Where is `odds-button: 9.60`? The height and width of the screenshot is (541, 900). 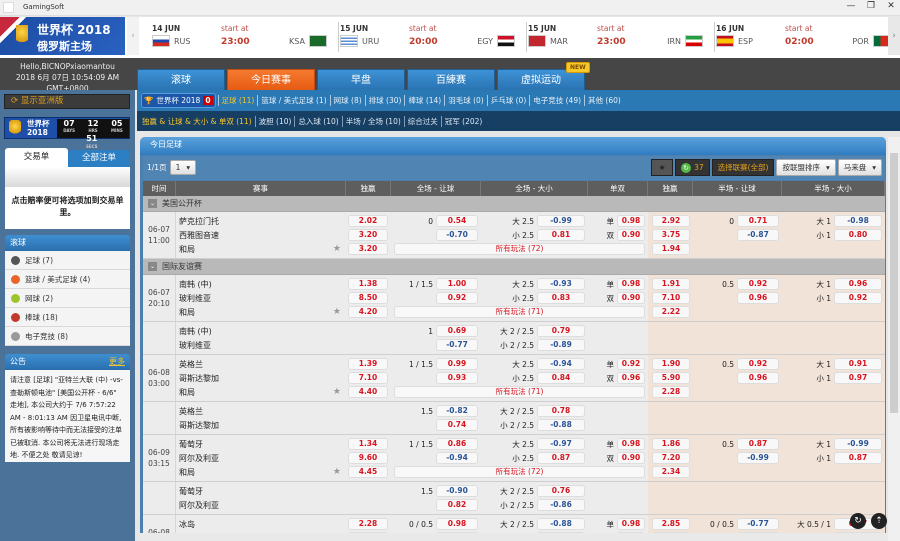
odds-button: 9.60 is located at coordinates (368, 458).